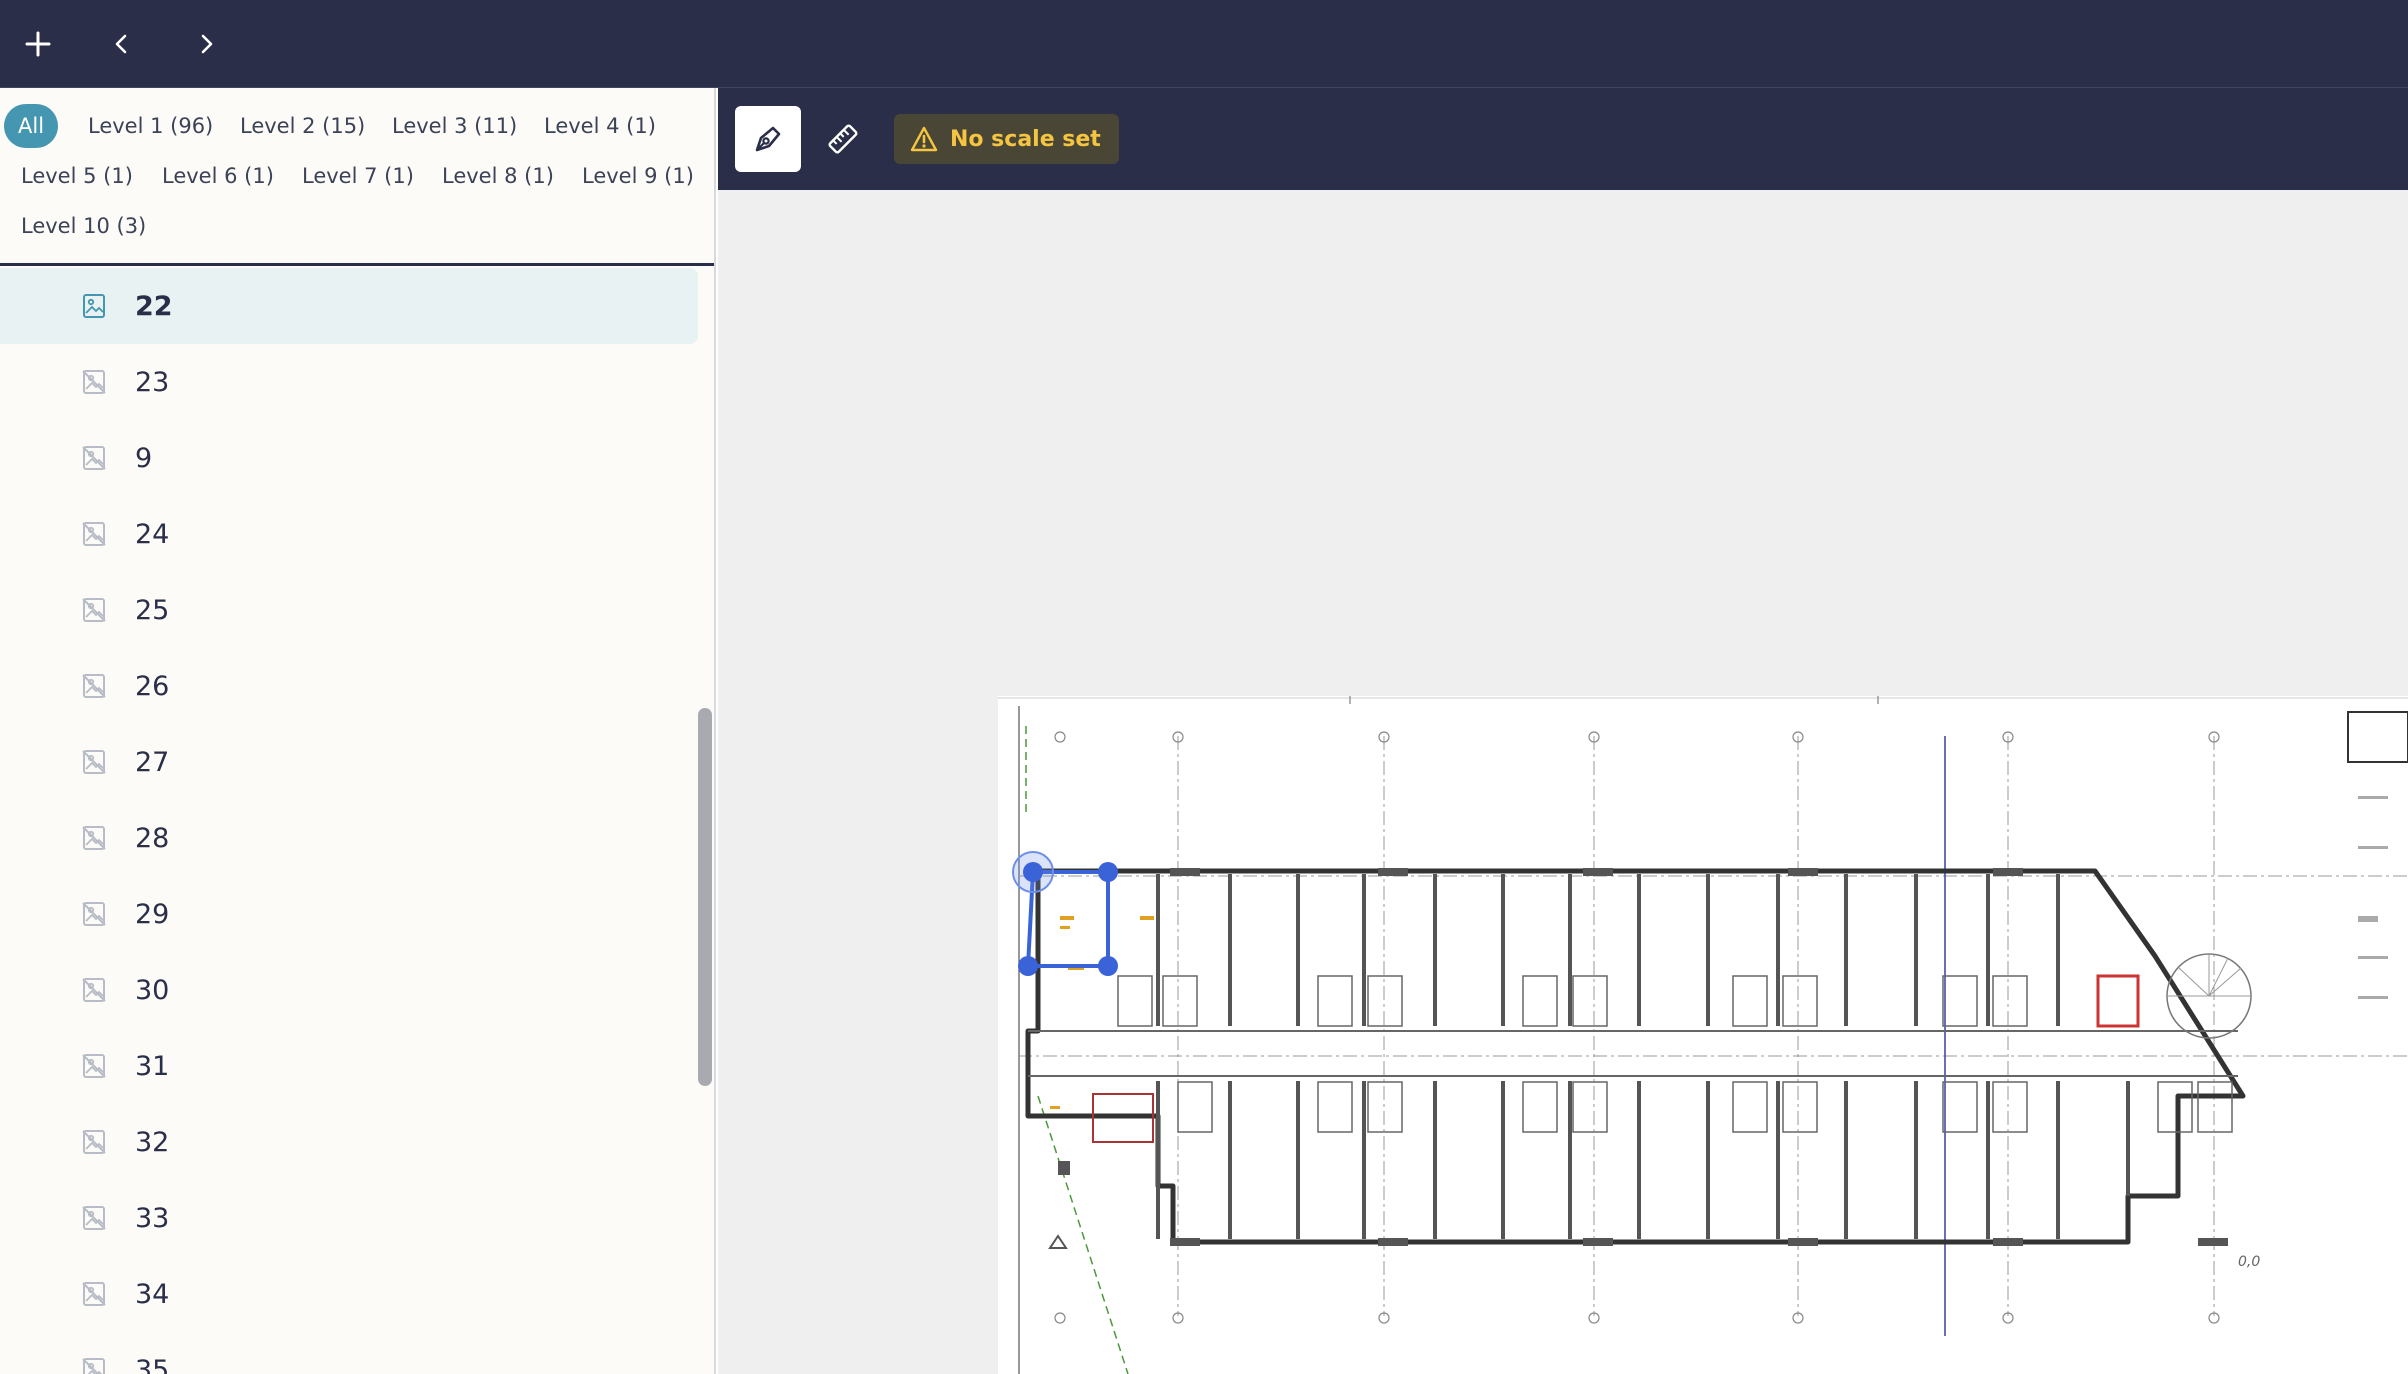 This screenshot has height=1374, width=2408. What do you see at coordinates (924, 139) in the screenshot?
I see `warning-icon` at bounding box center [924, 139].